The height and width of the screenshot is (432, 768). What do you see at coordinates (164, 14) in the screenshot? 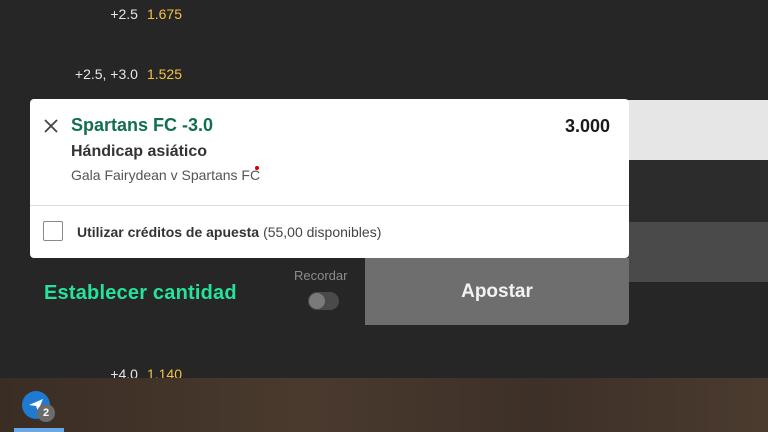
I see `handicap-odds: 1.675` at bounding box center [164, 14].